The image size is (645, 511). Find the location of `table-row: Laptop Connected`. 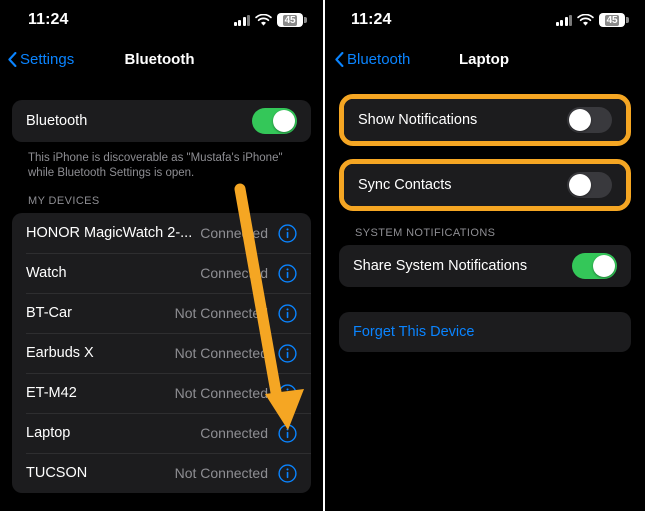

table-row: Laptop Connected is located at coordinates (161, 433).